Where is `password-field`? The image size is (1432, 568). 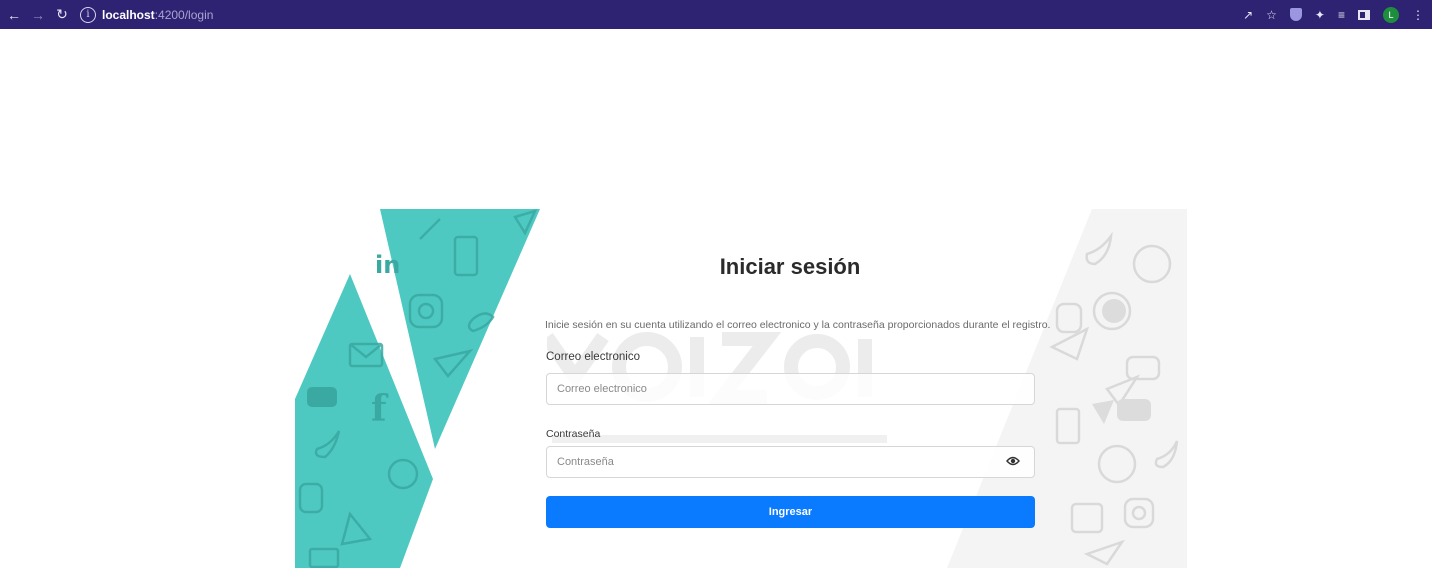 password-field is located at coordinates (790, 462).